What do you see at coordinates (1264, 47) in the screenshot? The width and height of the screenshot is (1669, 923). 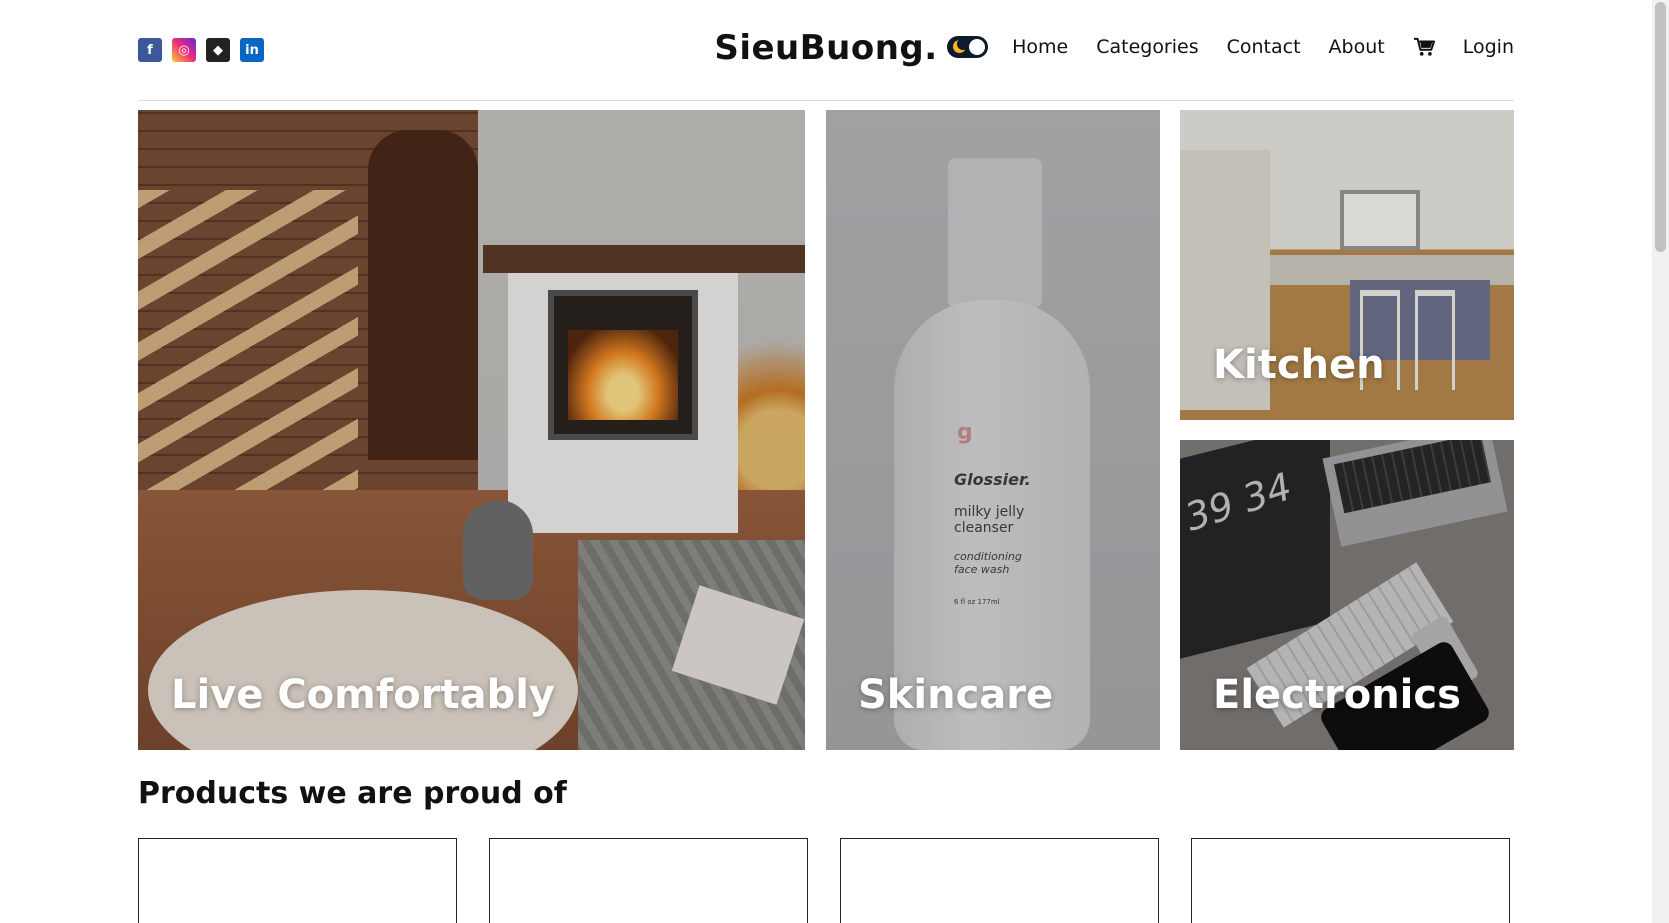 I see `nav-contact: Contact` at bounding box center [1264, 47].